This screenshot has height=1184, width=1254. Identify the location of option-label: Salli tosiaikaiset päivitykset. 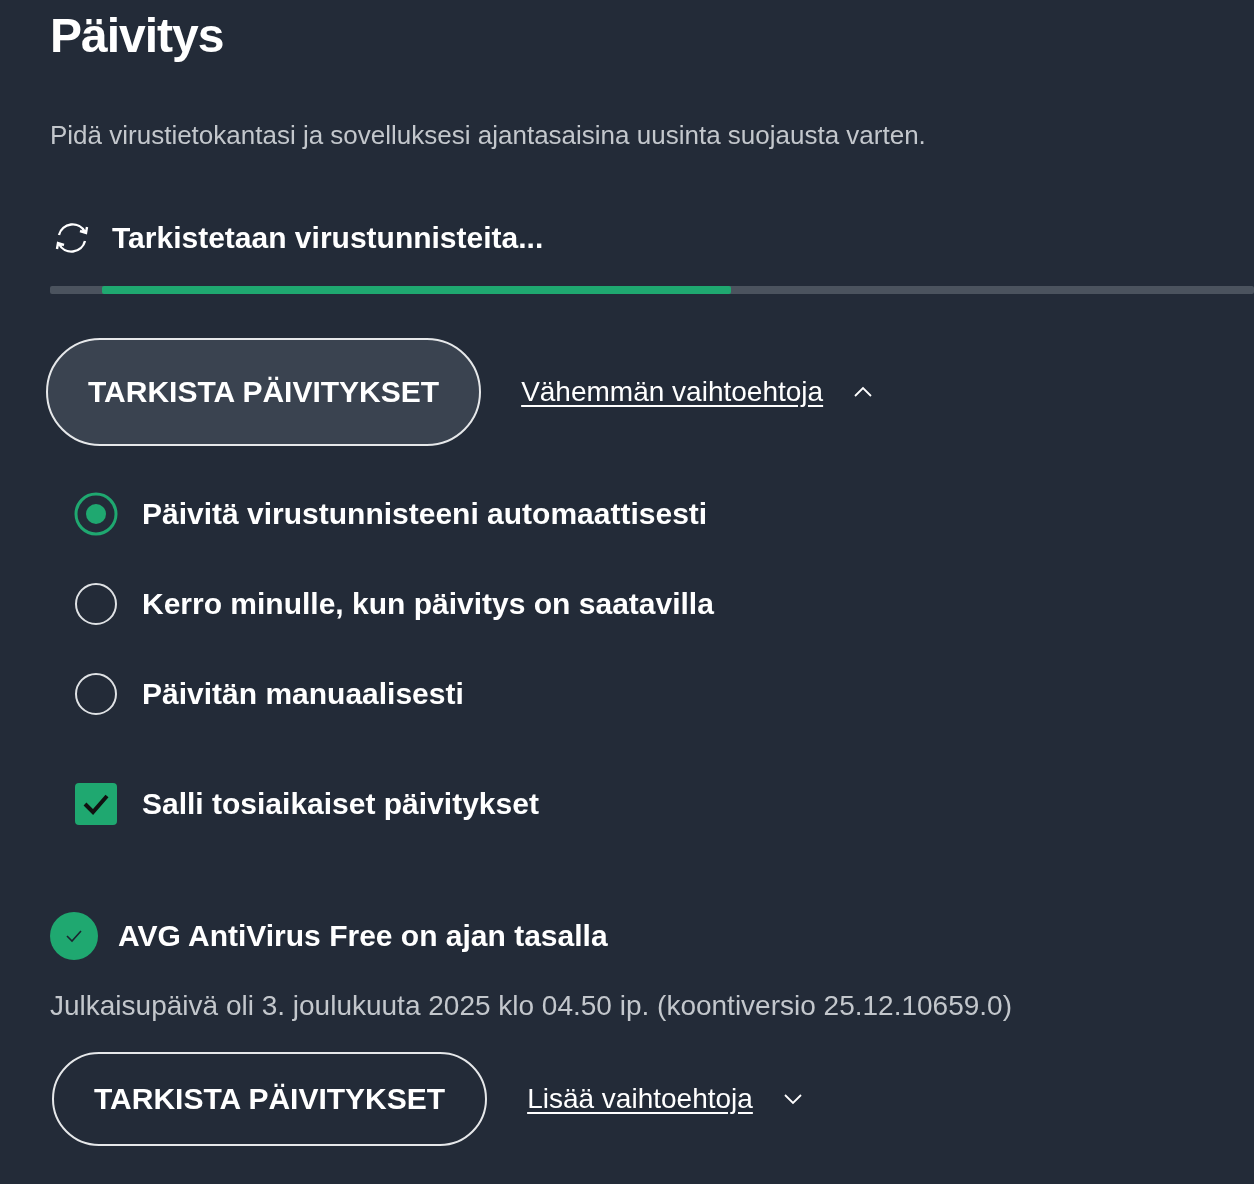
(340, 804).